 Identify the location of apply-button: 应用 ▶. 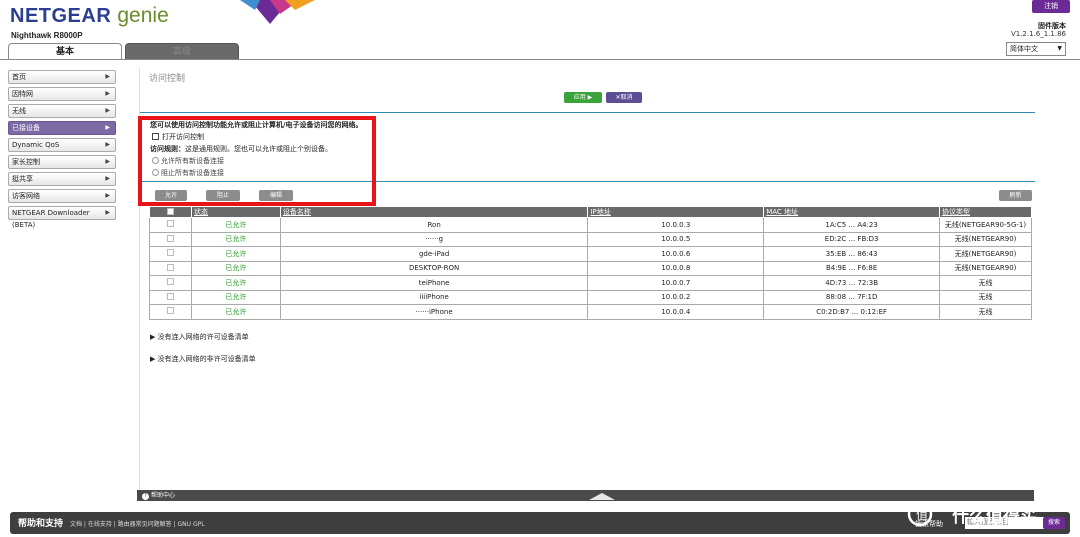
(583, 97).